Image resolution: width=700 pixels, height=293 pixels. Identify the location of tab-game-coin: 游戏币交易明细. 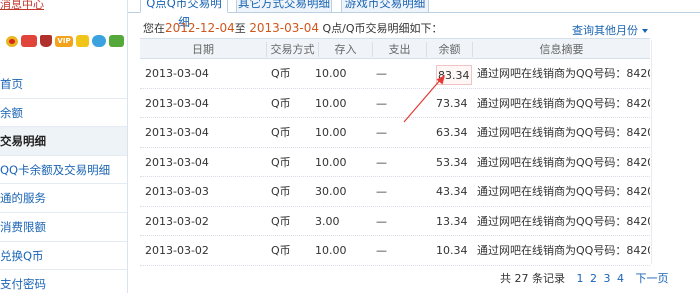
(385, 6).